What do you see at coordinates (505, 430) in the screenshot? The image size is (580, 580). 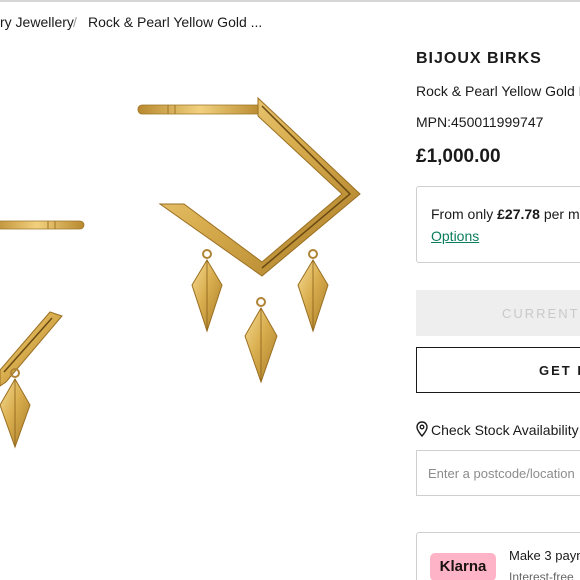 I see `check-stock-label: Check Stock Availability Lo` at bounding box center [505, 430].